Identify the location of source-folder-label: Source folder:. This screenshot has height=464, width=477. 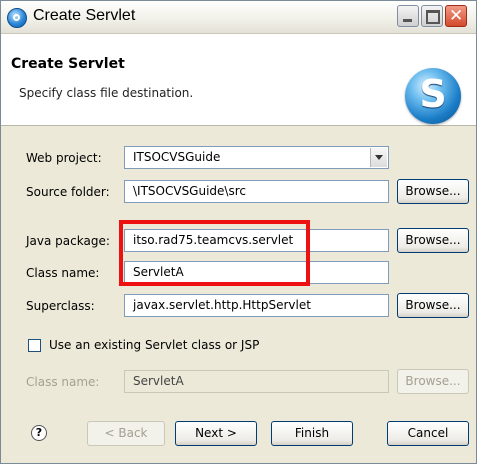
(68, 192).